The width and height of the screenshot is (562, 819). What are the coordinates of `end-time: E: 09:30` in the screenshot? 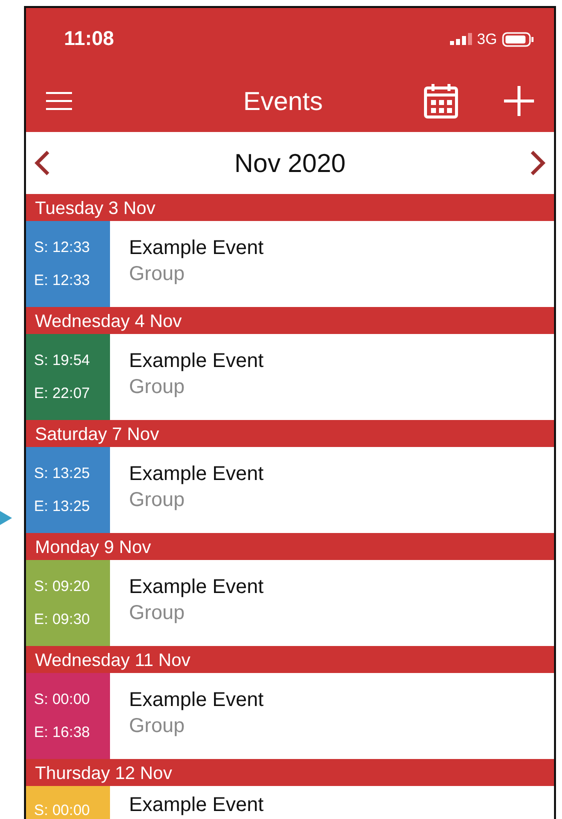 It's located at (62, 619).